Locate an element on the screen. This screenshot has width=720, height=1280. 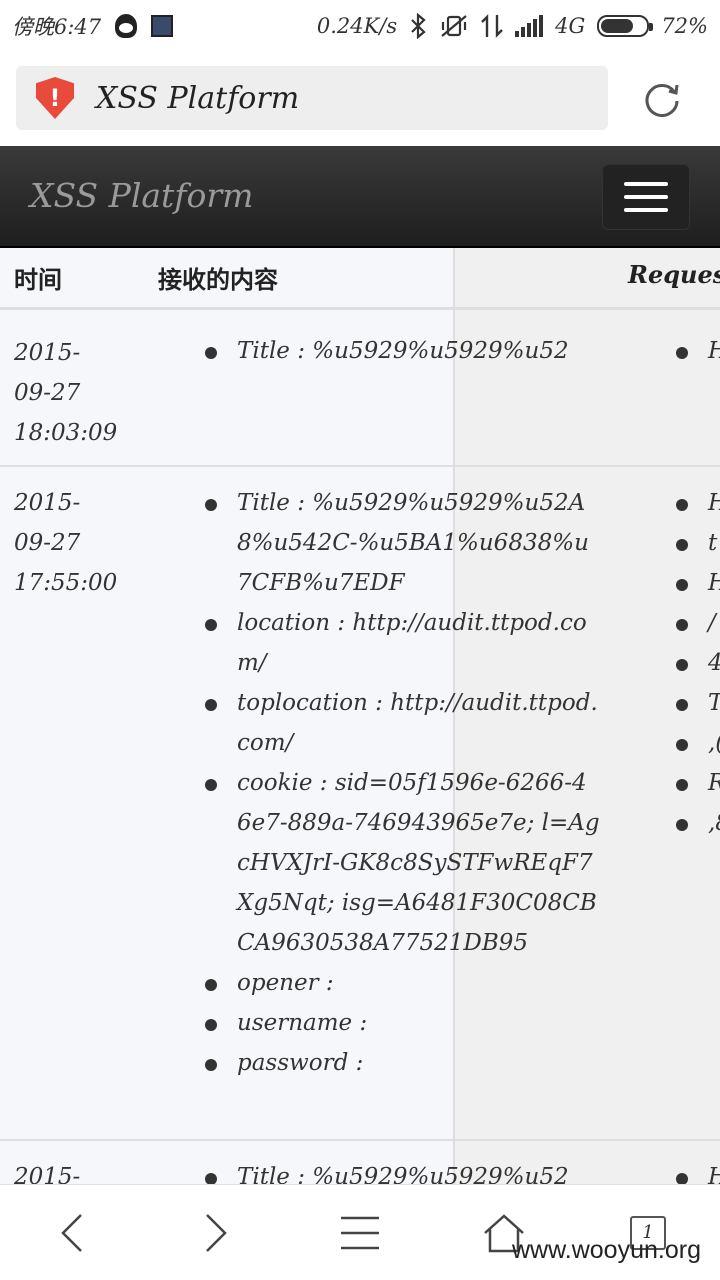
header-time: 时间 is located at coordinates (38, 280).